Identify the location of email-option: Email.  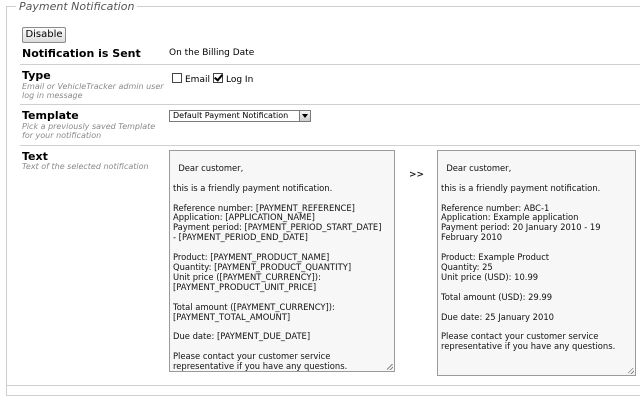
(191, 79).